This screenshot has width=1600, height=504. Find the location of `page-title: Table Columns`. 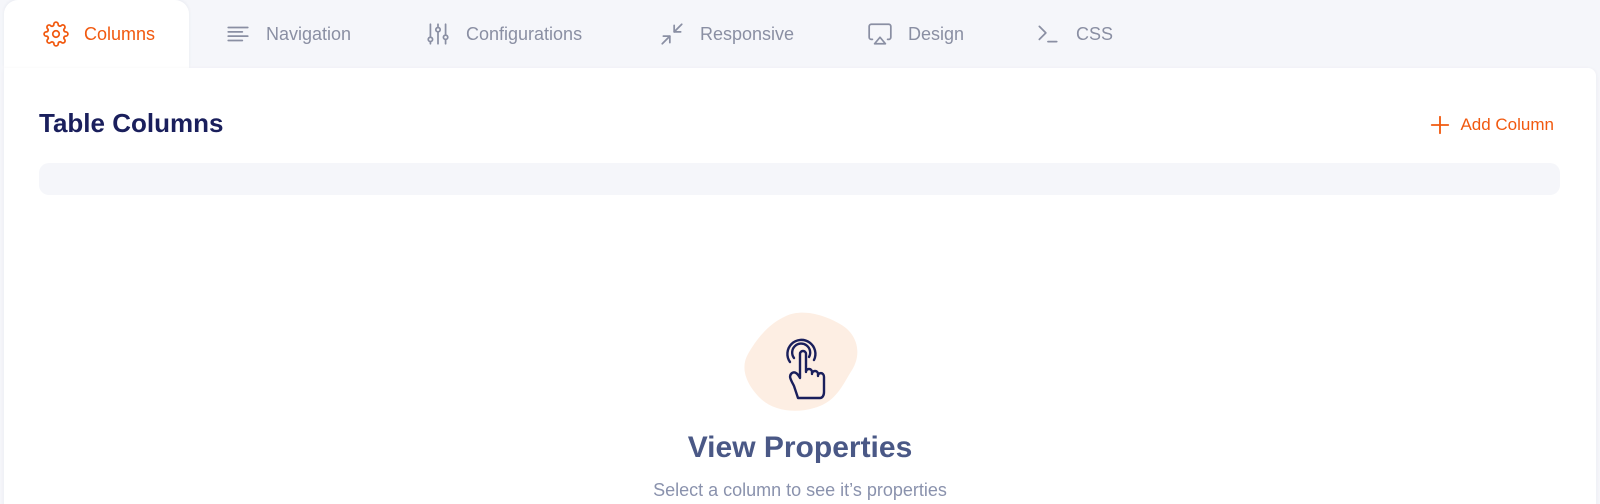

page-title: Table Columns is located at coordinates (131, 123).